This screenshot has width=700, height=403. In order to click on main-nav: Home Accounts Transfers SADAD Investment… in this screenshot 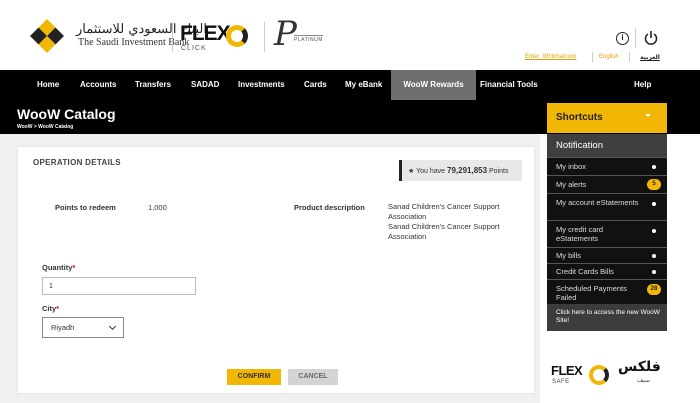, I will do `click(350, 85)`.